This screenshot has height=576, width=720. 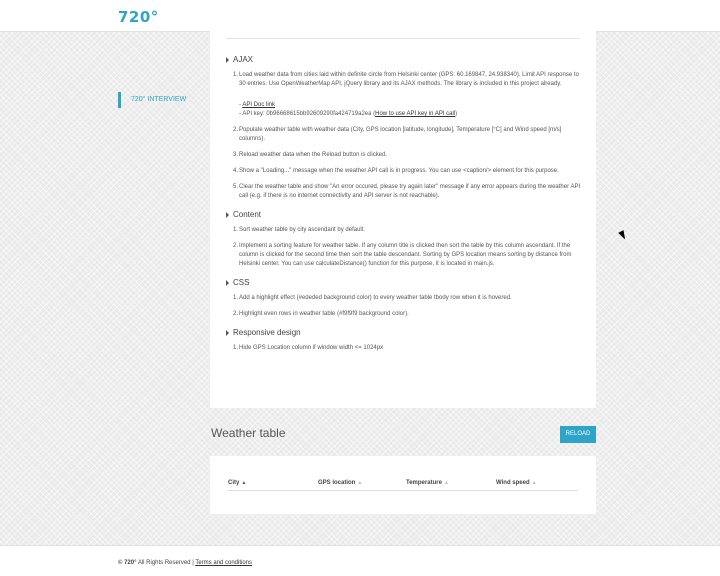 I want to click on api-doc-link: API Doc link, so click(x=258, y=105).